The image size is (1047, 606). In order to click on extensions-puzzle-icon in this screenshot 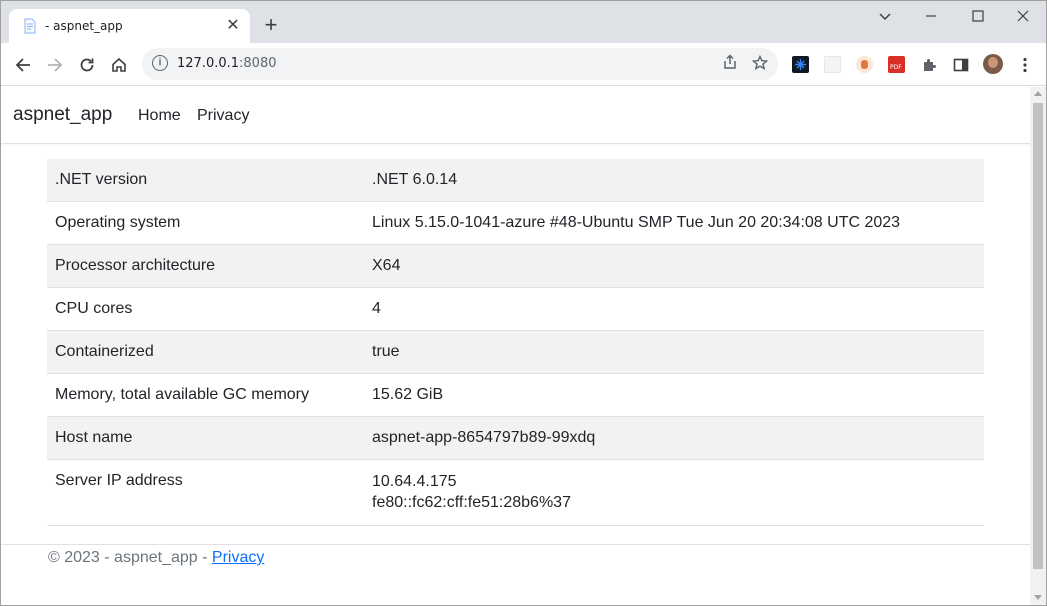, I will do `click(929, 65)`.